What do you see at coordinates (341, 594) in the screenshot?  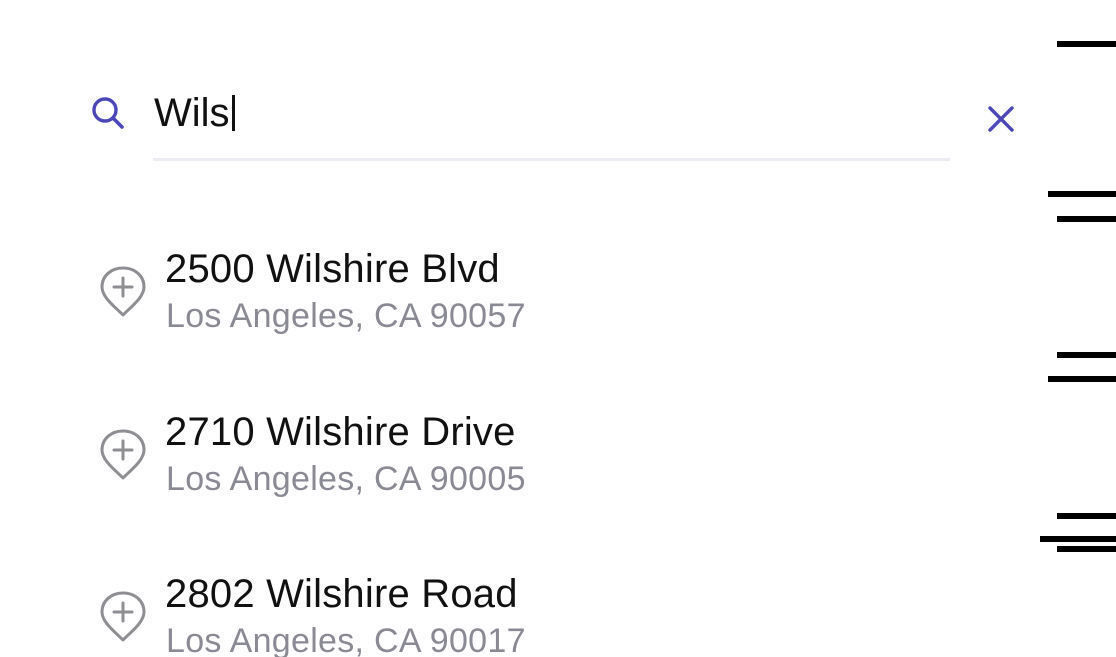 I see `result-title: 2802 Wilshire Road` at bounding box center [341, 594].